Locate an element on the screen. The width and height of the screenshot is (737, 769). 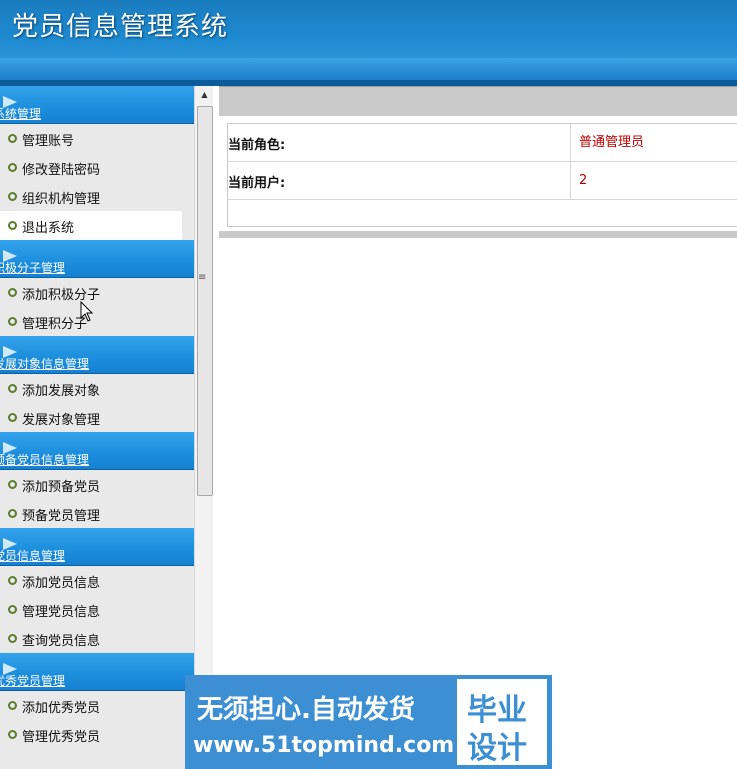
content-bottombar is located at coordinates (478, 234).